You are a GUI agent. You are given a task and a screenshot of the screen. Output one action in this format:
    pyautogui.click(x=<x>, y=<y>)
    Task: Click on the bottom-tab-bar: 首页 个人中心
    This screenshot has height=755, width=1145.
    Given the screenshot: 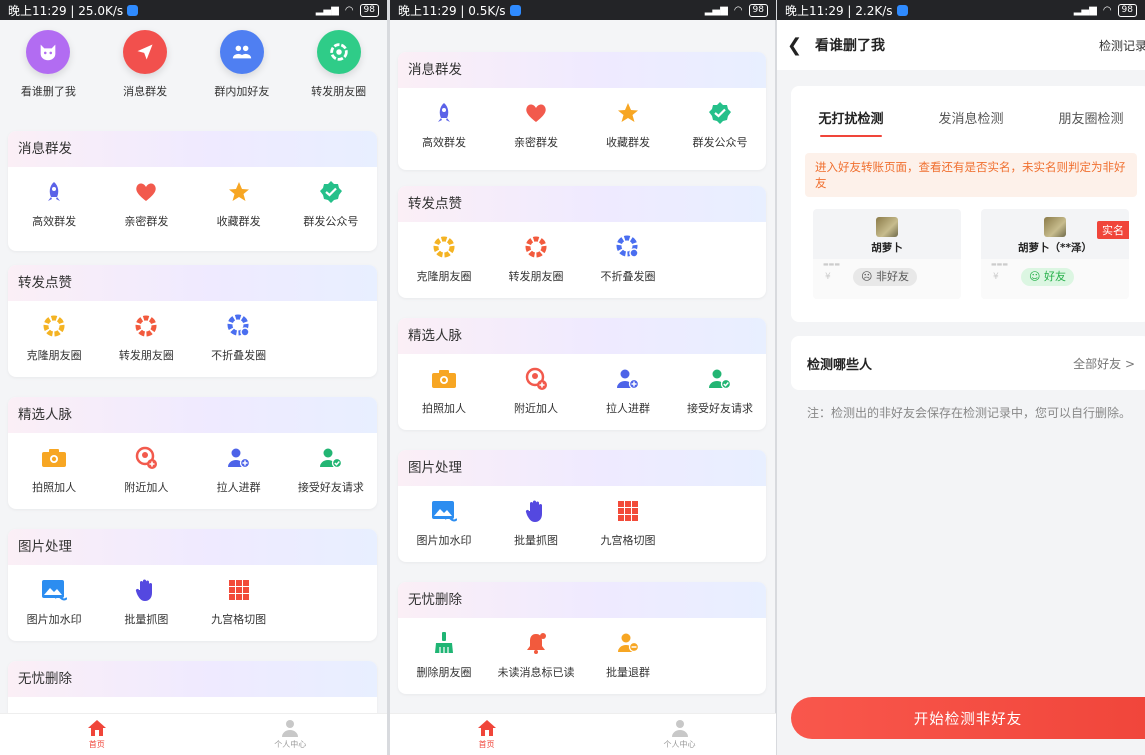 What is the action you would take?
    pyautogui.click(x=583, y=734)
    